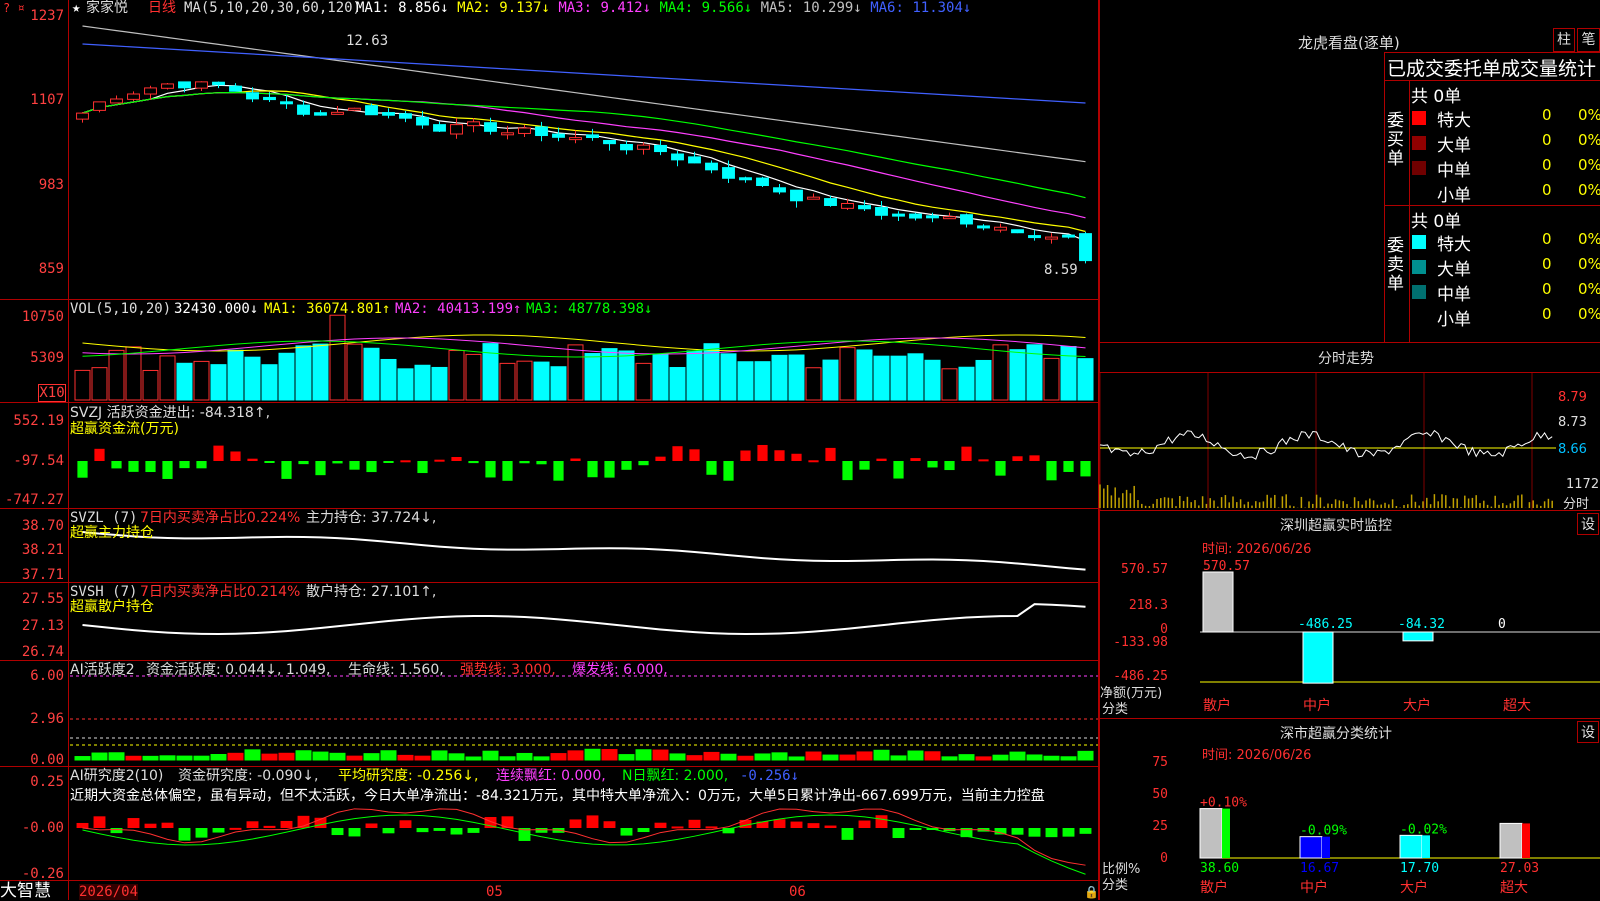  I want to click on period-label: 日线, so click(162, 8).